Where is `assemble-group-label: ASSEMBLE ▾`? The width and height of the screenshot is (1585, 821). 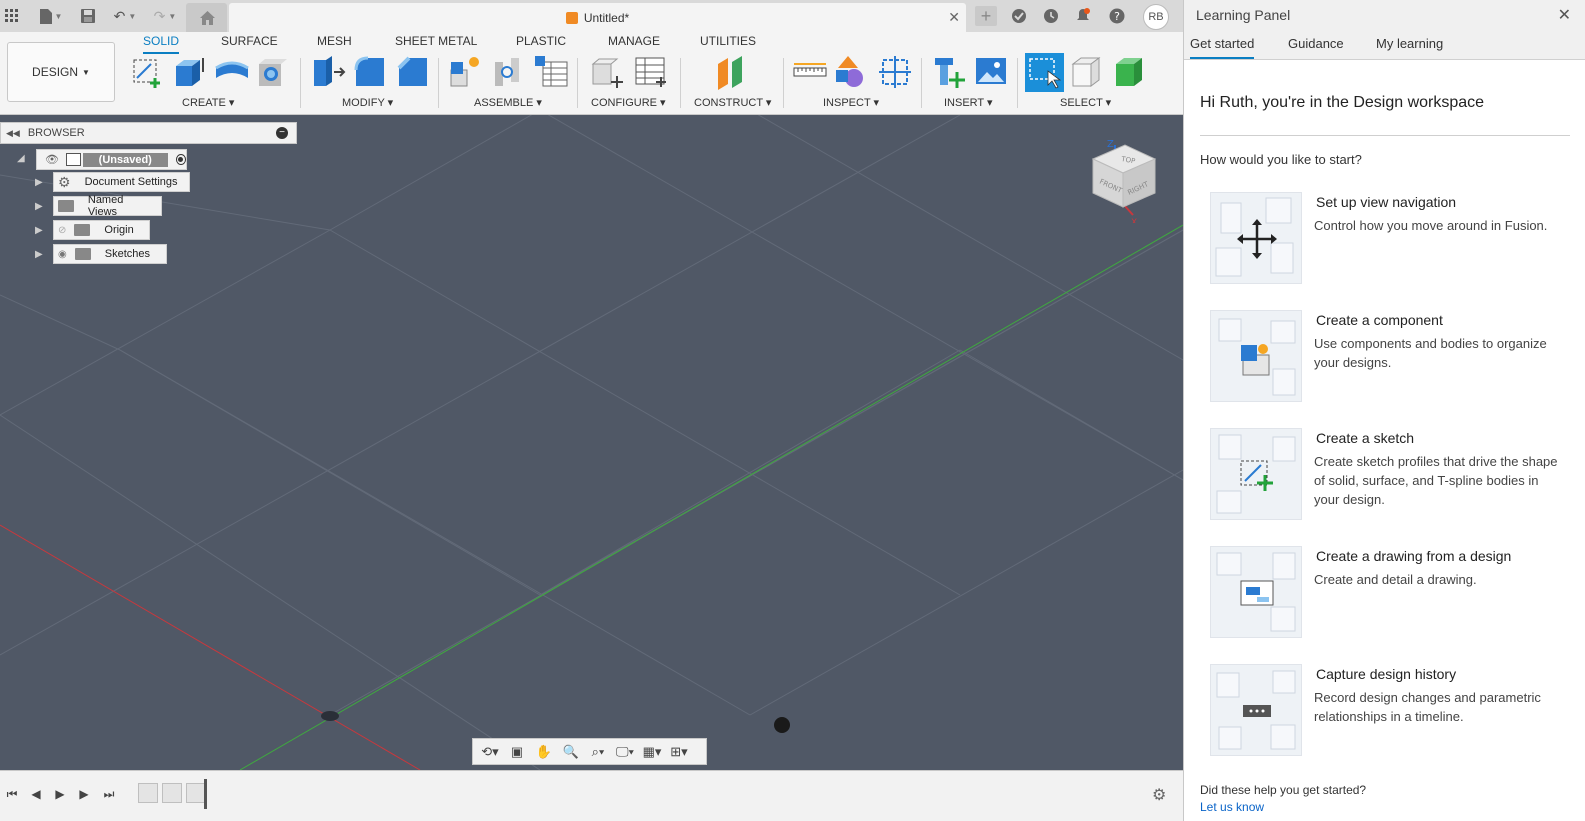
assemble-group-label: ASSEMBLE ▾ is located at coordinates (508, 102).